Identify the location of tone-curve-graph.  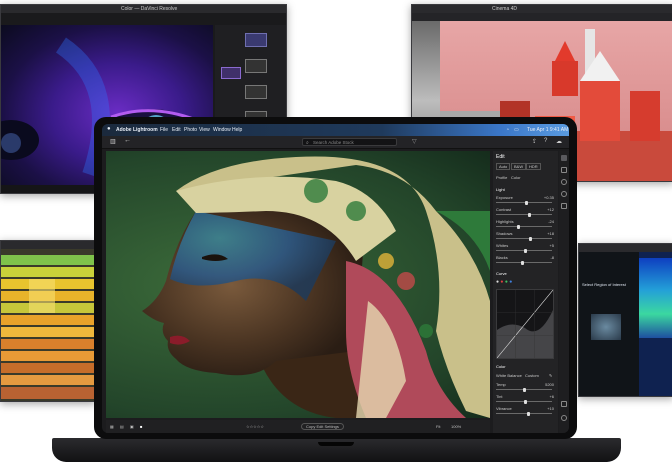
(525, 324).